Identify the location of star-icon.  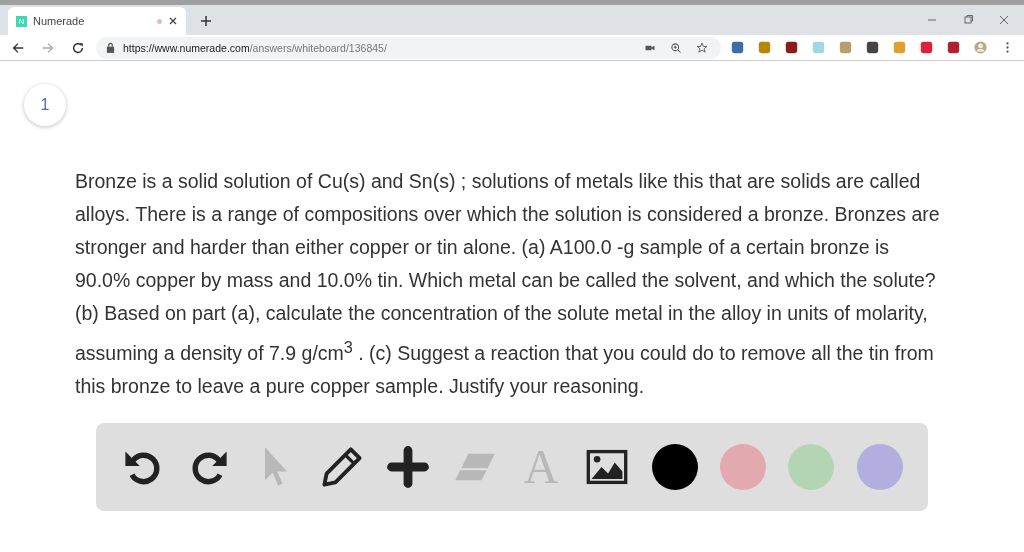
(702, 47).